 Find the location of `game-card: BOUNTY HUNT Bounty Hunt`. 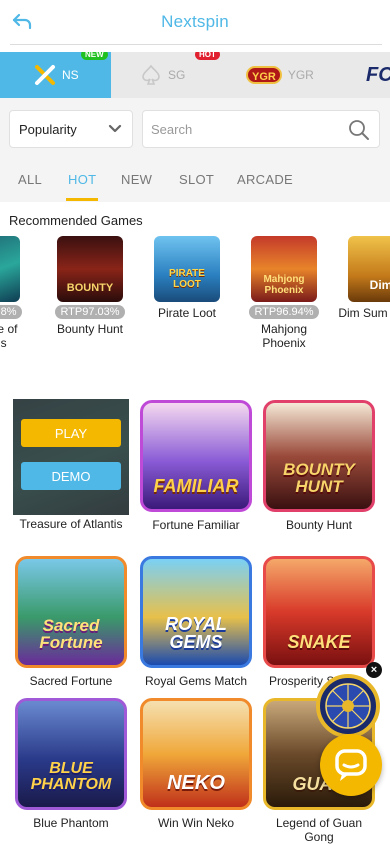

game-card: BOUNTY HUNT Bounty Hunt is located at coordinates (319, 466).